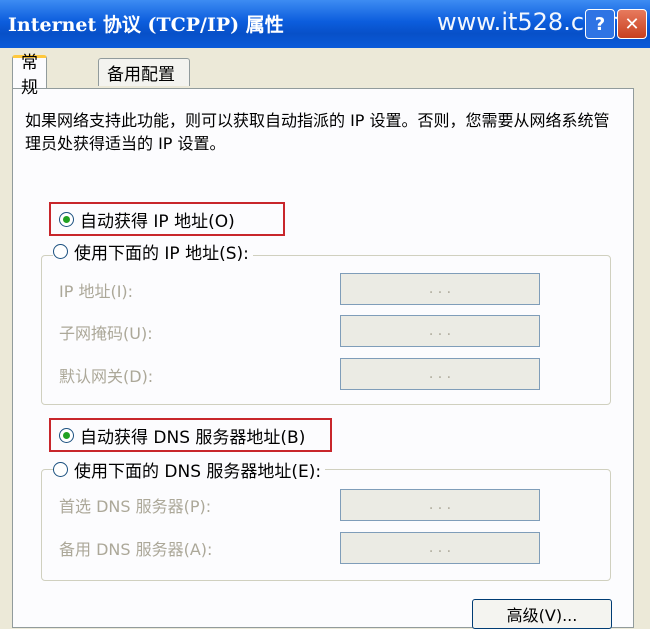  I want to click on manual-dns-label: 使用下面的 DNS 服务器地址(E):, so click(198, 472).